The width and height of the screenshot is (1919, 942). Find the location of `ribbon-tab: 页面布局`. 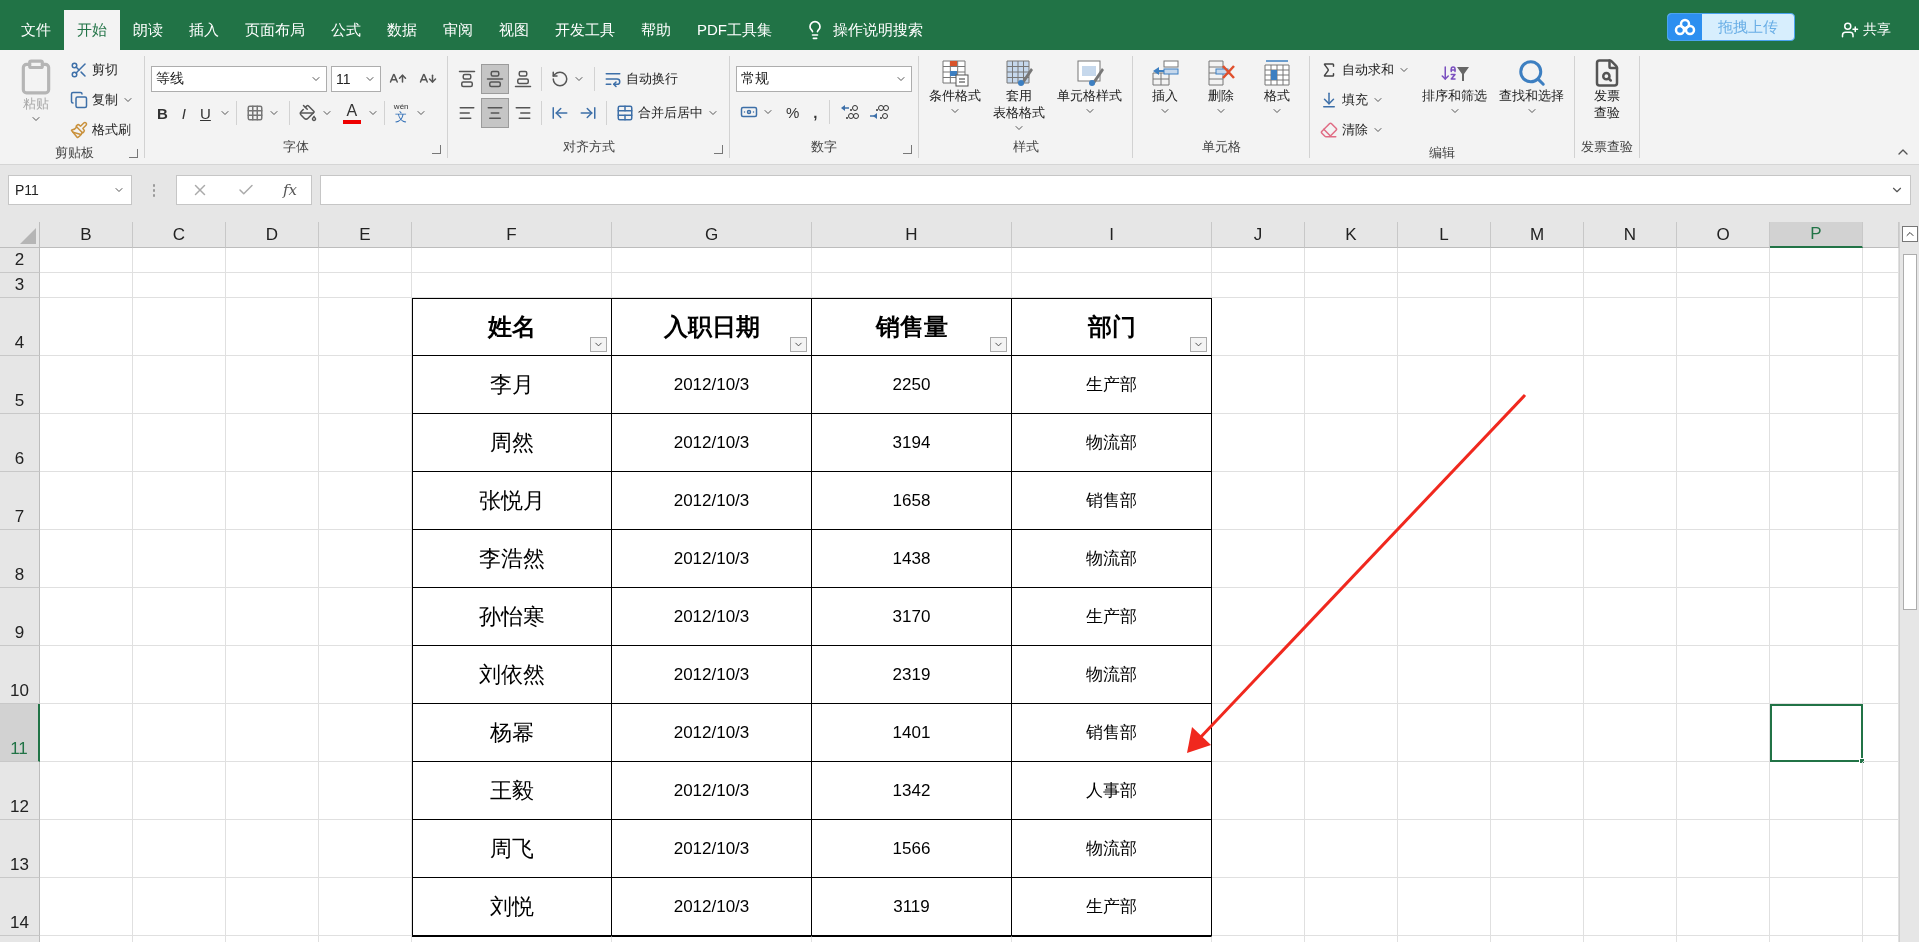

ribbon-tab: 页面布局 is located at coordinates (275, 30).